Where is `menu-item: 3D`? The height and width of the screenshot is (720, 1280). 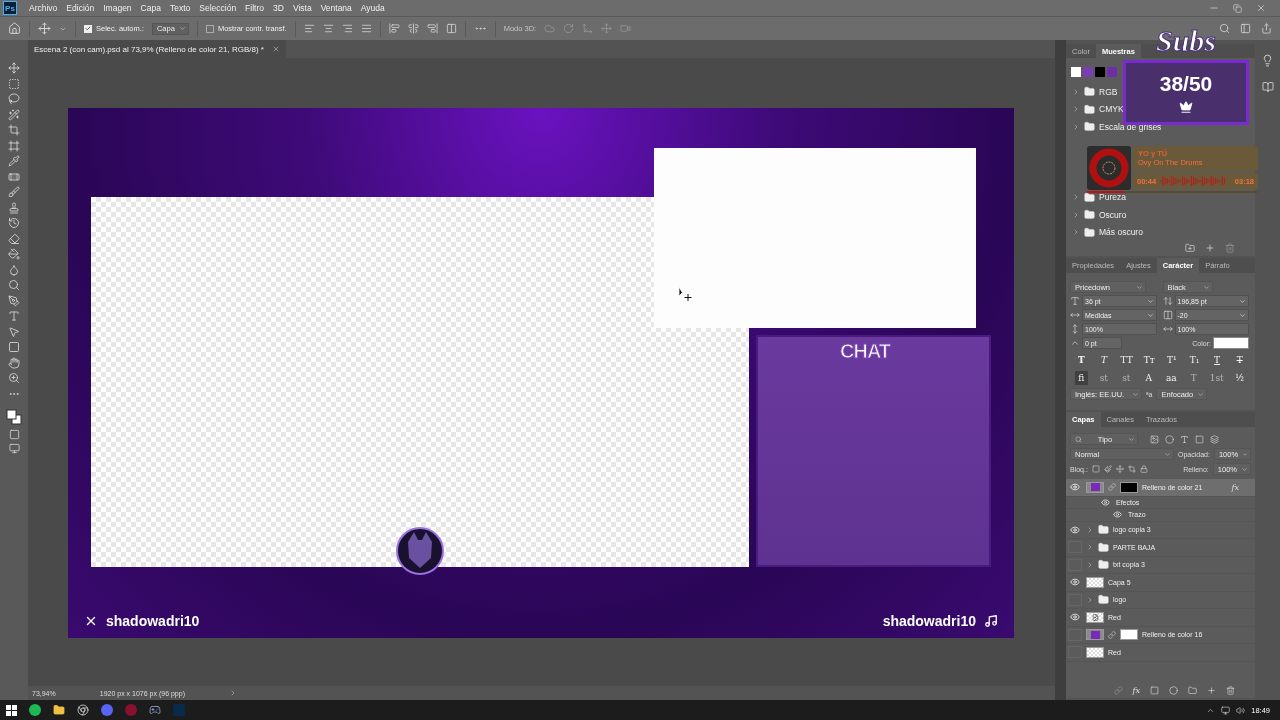 menu-item: 3D is located at coordinates (279, 8).